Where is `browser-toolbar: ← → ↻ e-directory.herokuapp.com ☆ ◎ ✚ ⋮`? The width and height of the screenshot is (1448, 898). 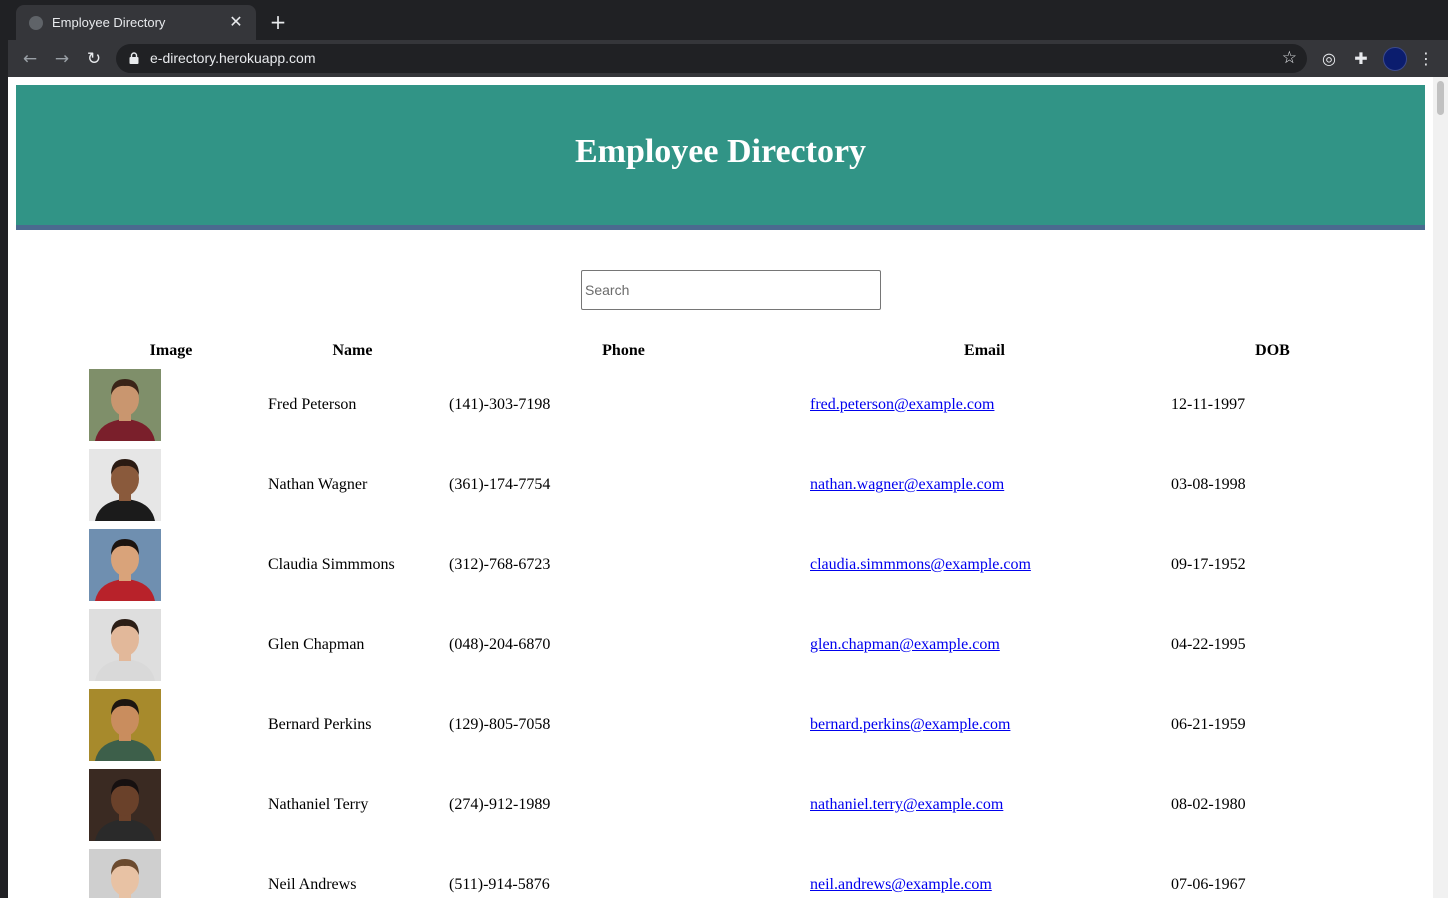
browser-toolbar: ← → ↻ e-directory.herokuapp.com ☆ ◎ ✚ ⋮ is located at coordinates (724, 58).